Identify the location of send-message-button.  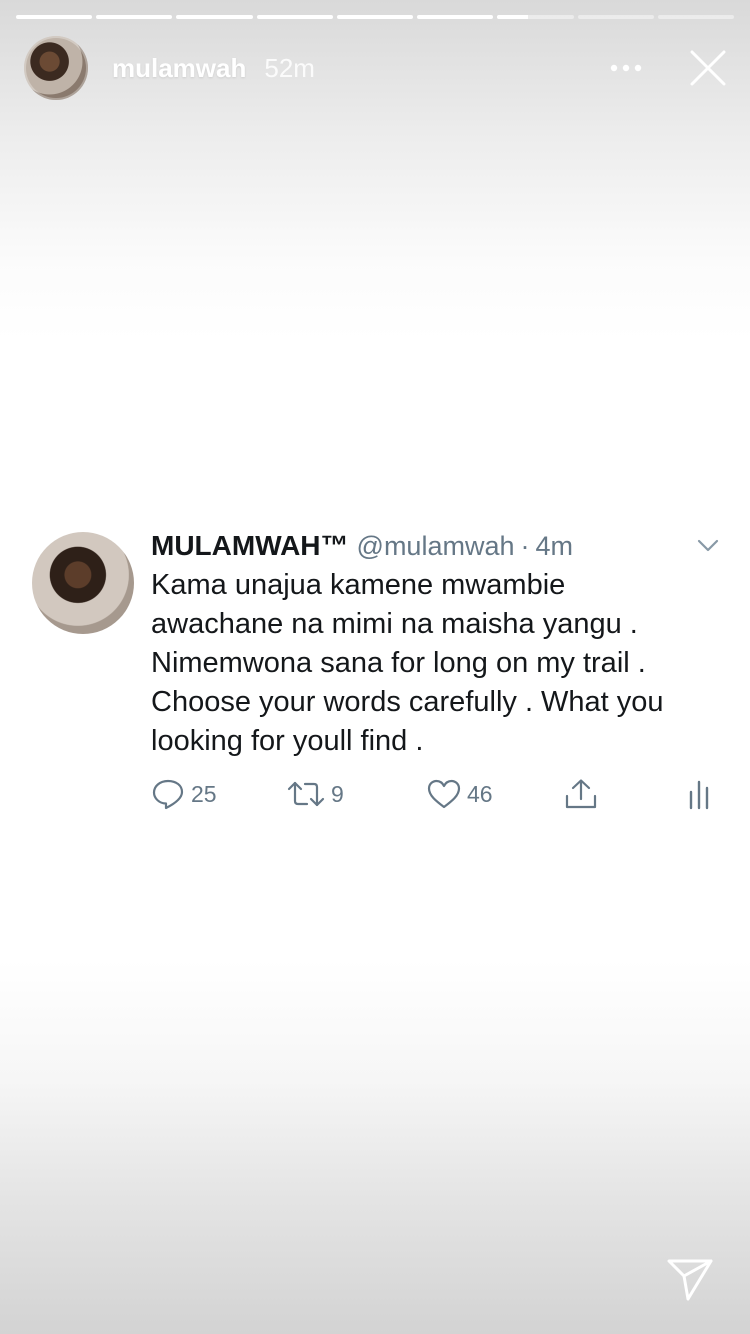
(690, 1280).